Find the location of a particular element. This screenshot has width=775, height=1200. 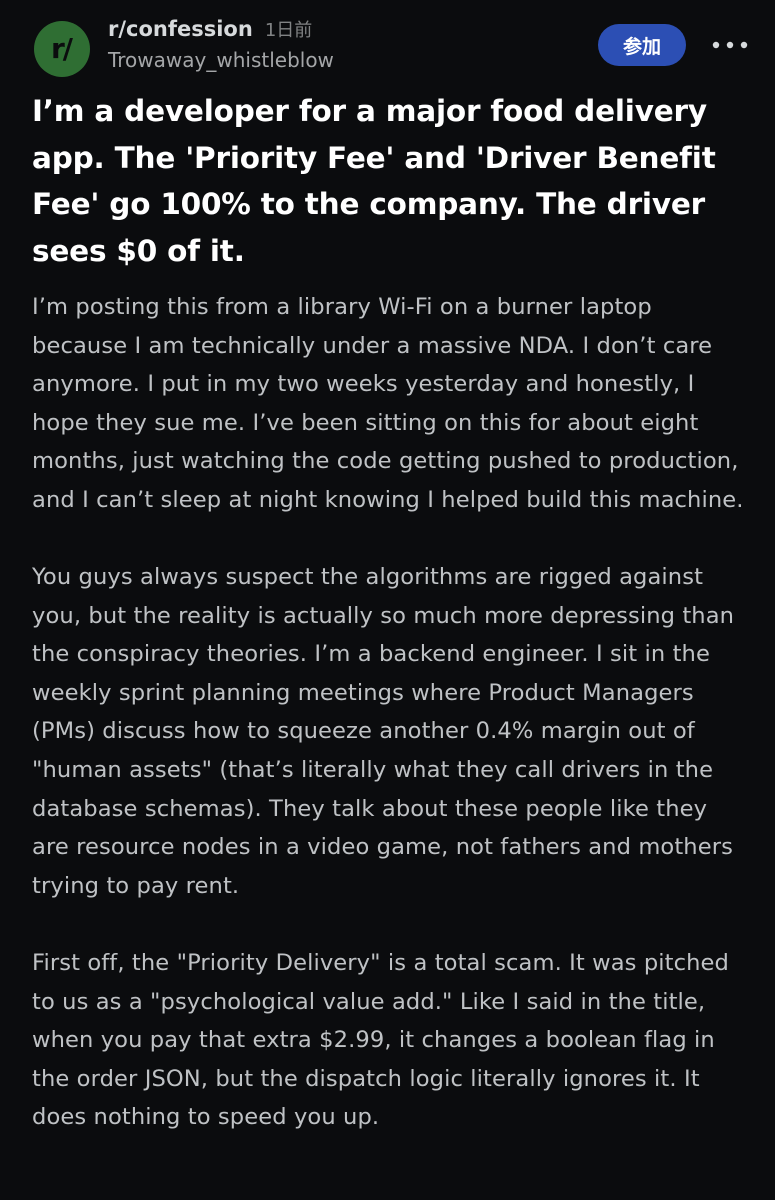

post-meta: r/confession 1日前 Trowaway_whistleblow is located at coordinates (221, 44).